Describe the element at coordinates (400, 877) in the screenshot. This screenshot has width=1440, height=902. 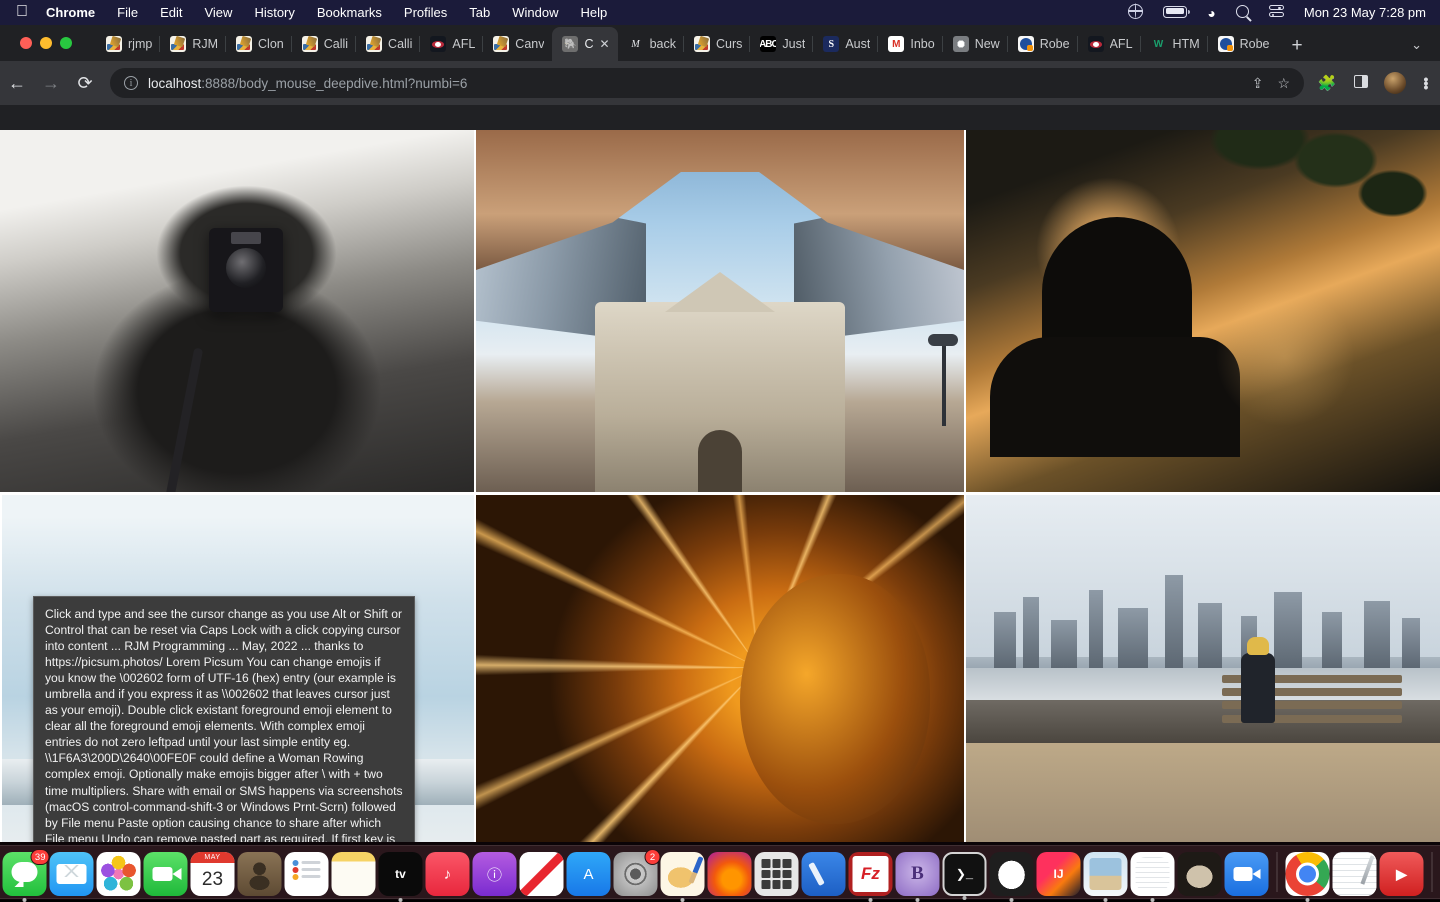
I see `dock-item-apple-tv: tv` at that location.